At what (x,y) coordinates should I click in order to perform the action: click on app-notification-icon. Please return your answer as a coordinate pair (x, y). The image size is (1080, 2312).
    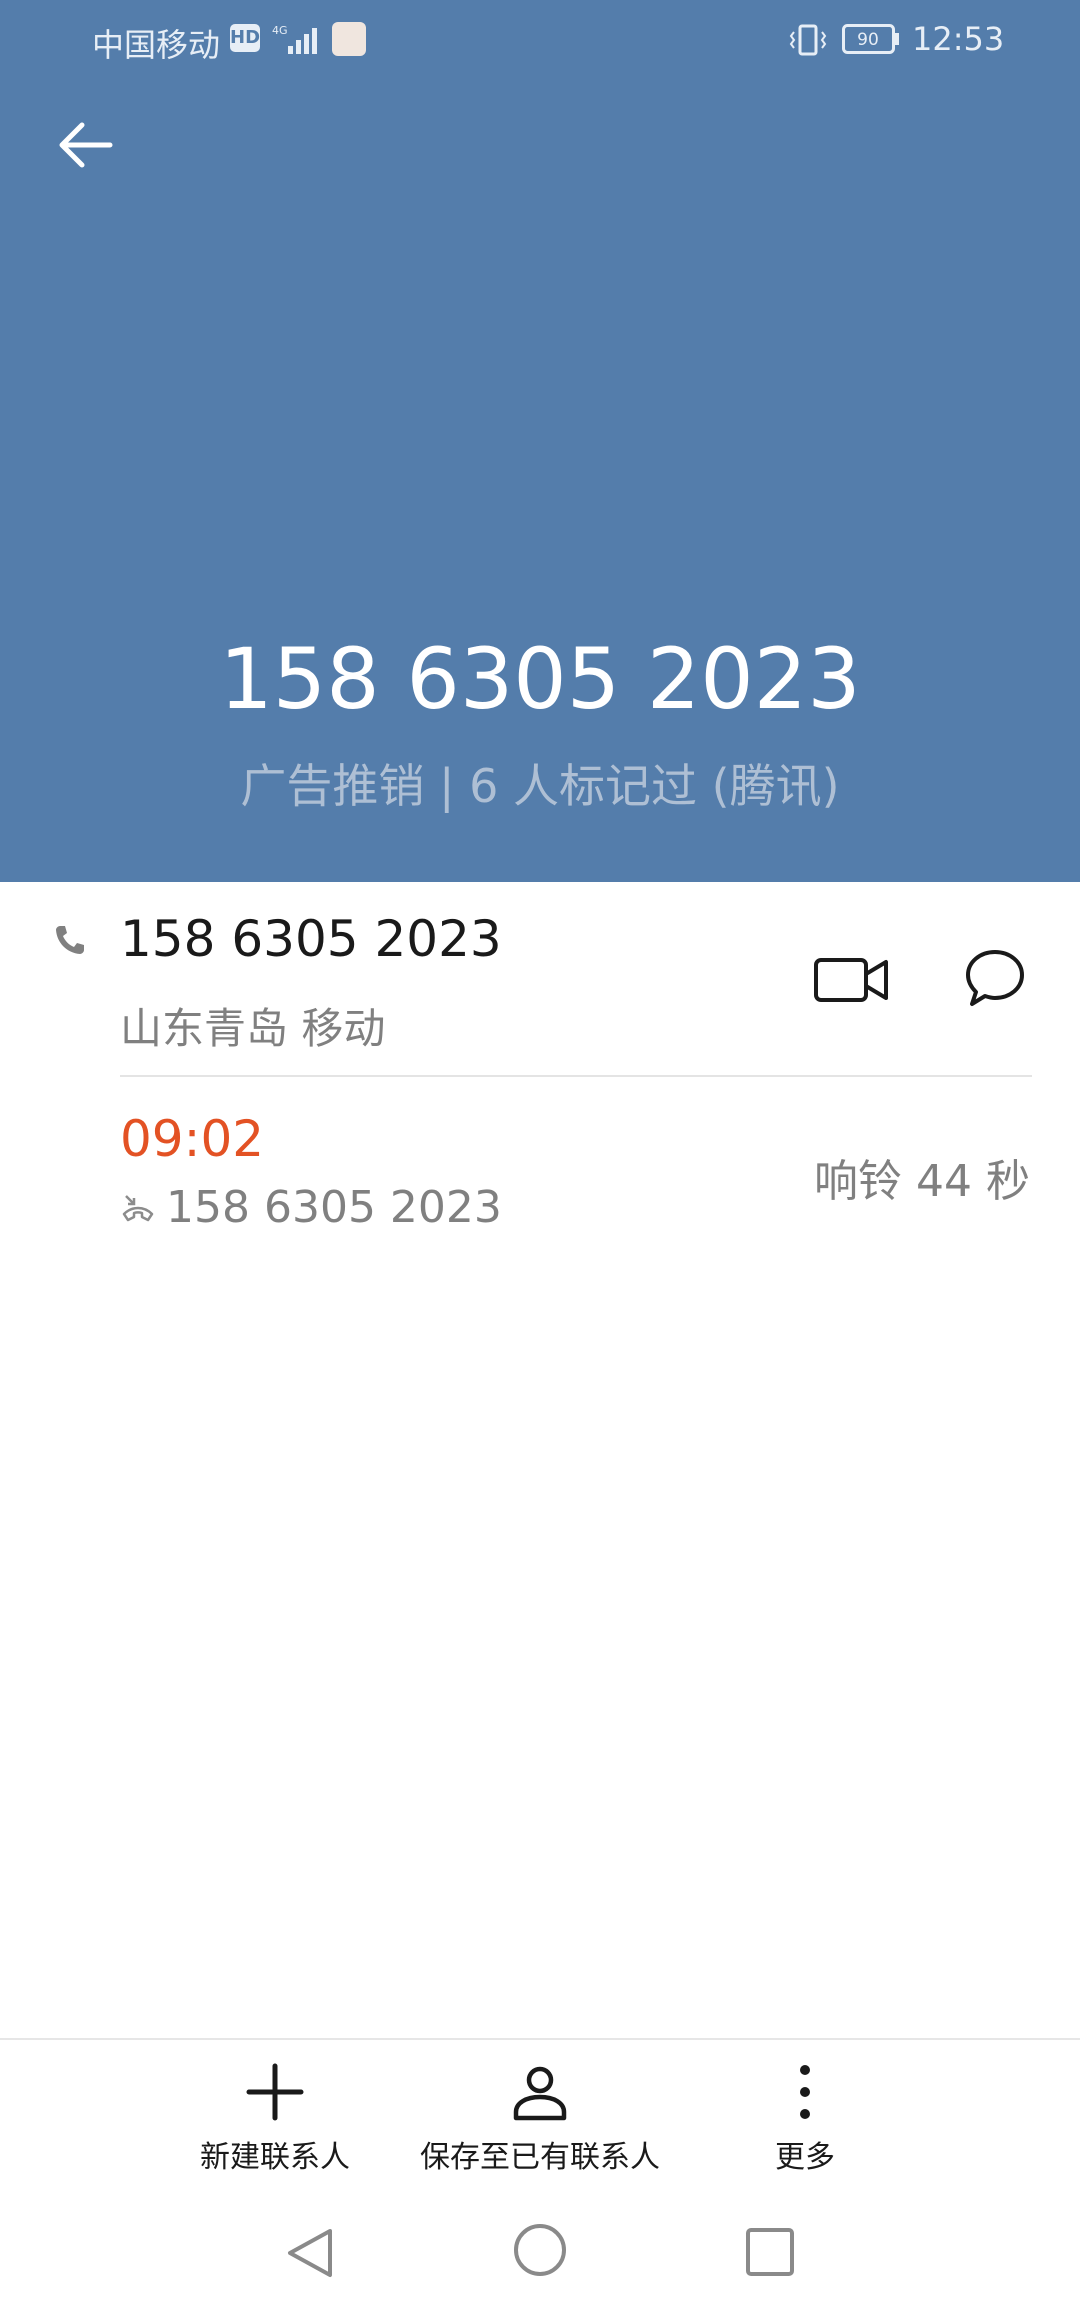
    Looking at the image, I should click on (349, 39).